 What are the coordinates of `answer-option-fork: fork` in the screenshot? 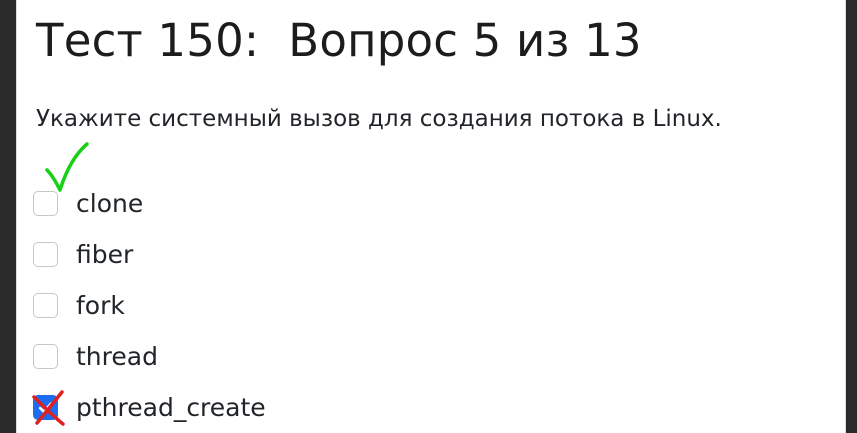 It's located at (149, 305).